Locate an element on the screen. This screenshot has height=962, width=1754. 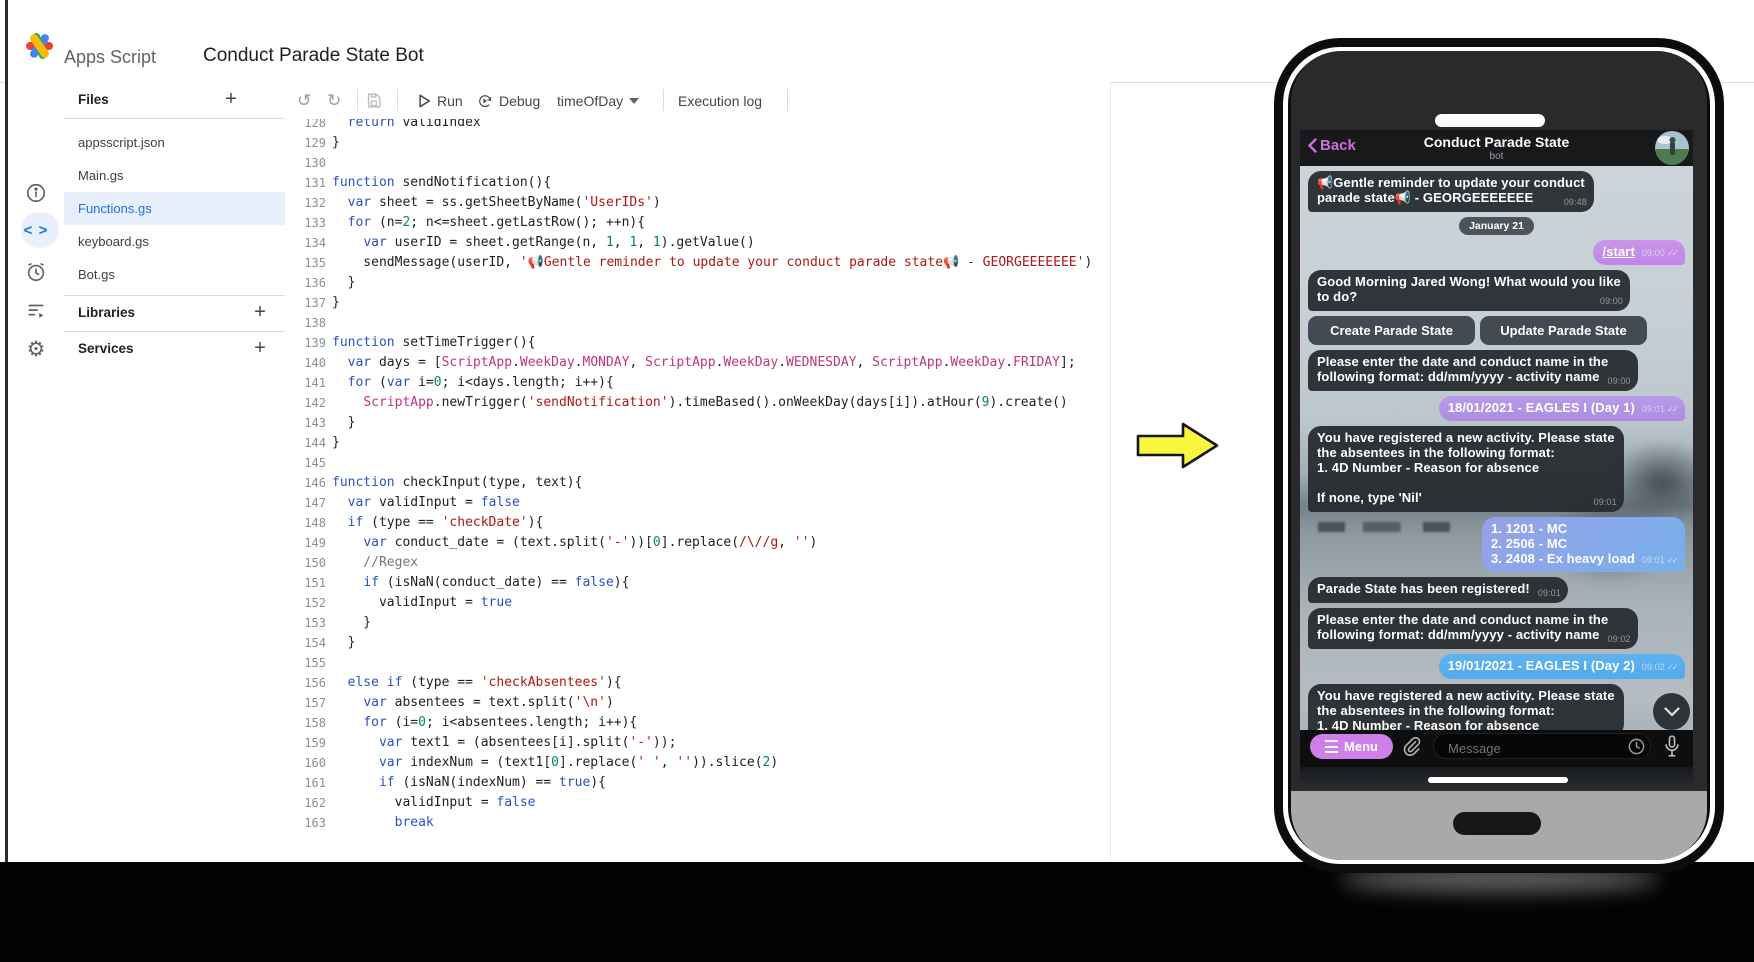
code-line: 130 is located at coordinates (315, 163).